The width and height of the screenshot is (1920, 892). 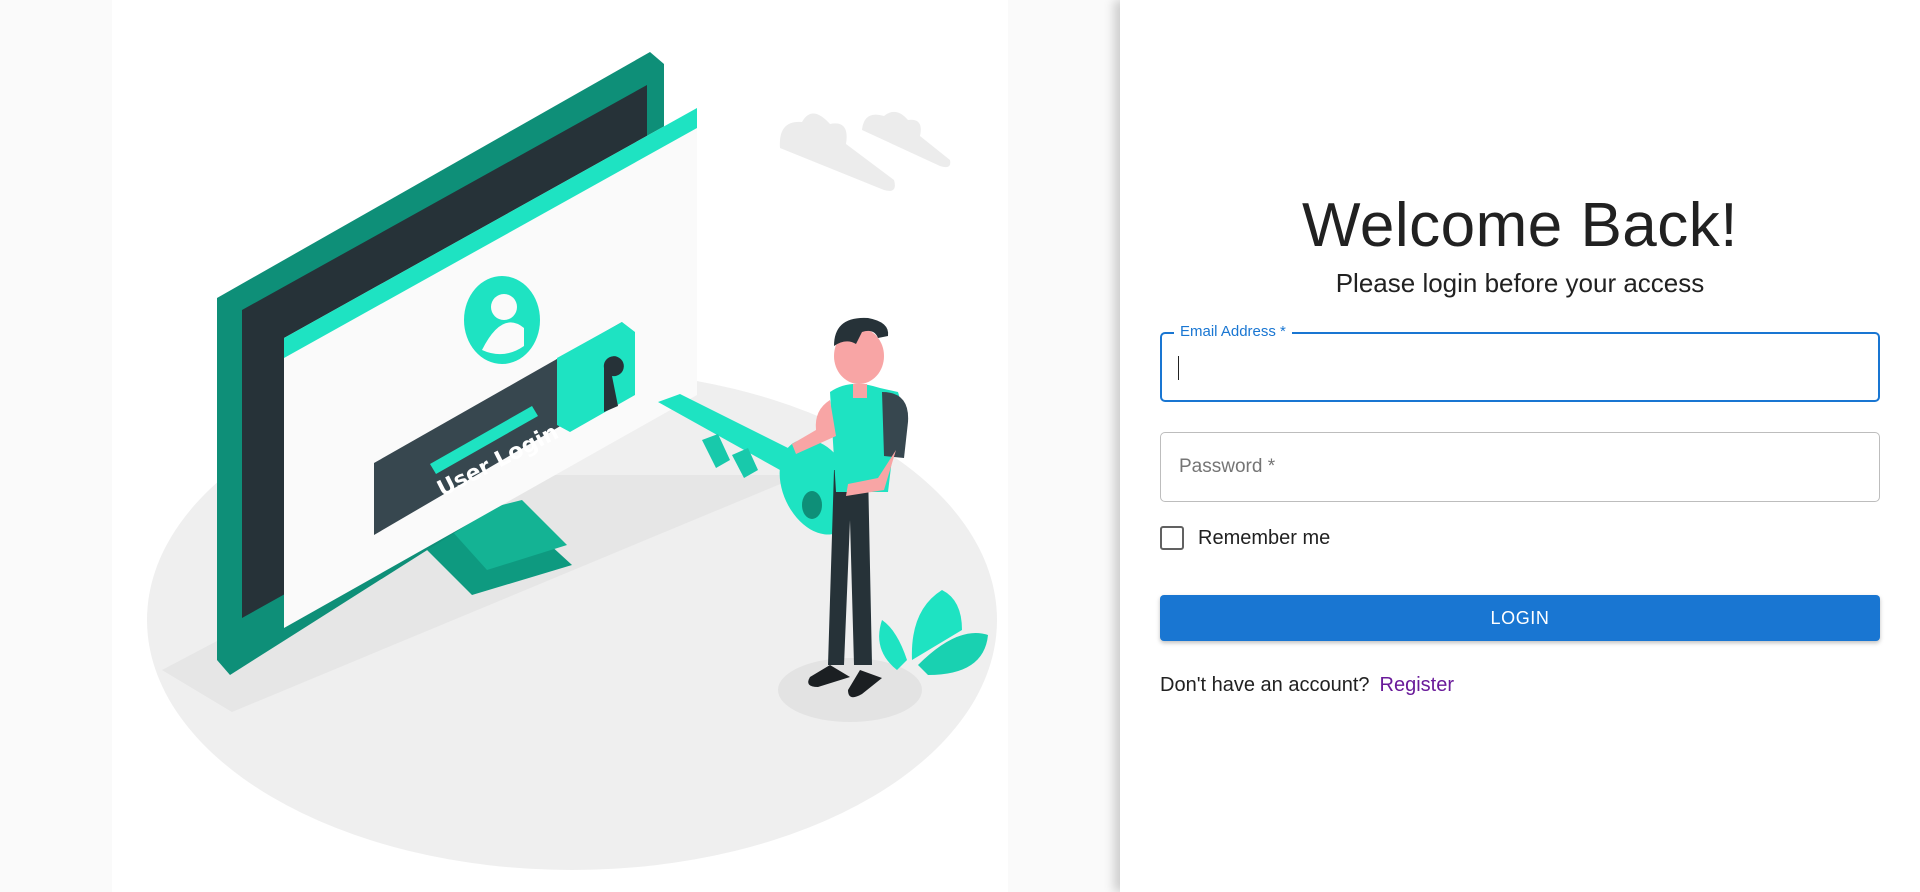 What do you see at coordinates (1520, 618) in the screenshot?
I see `login-button: LOGIN` at bounding box center [1520, 618].